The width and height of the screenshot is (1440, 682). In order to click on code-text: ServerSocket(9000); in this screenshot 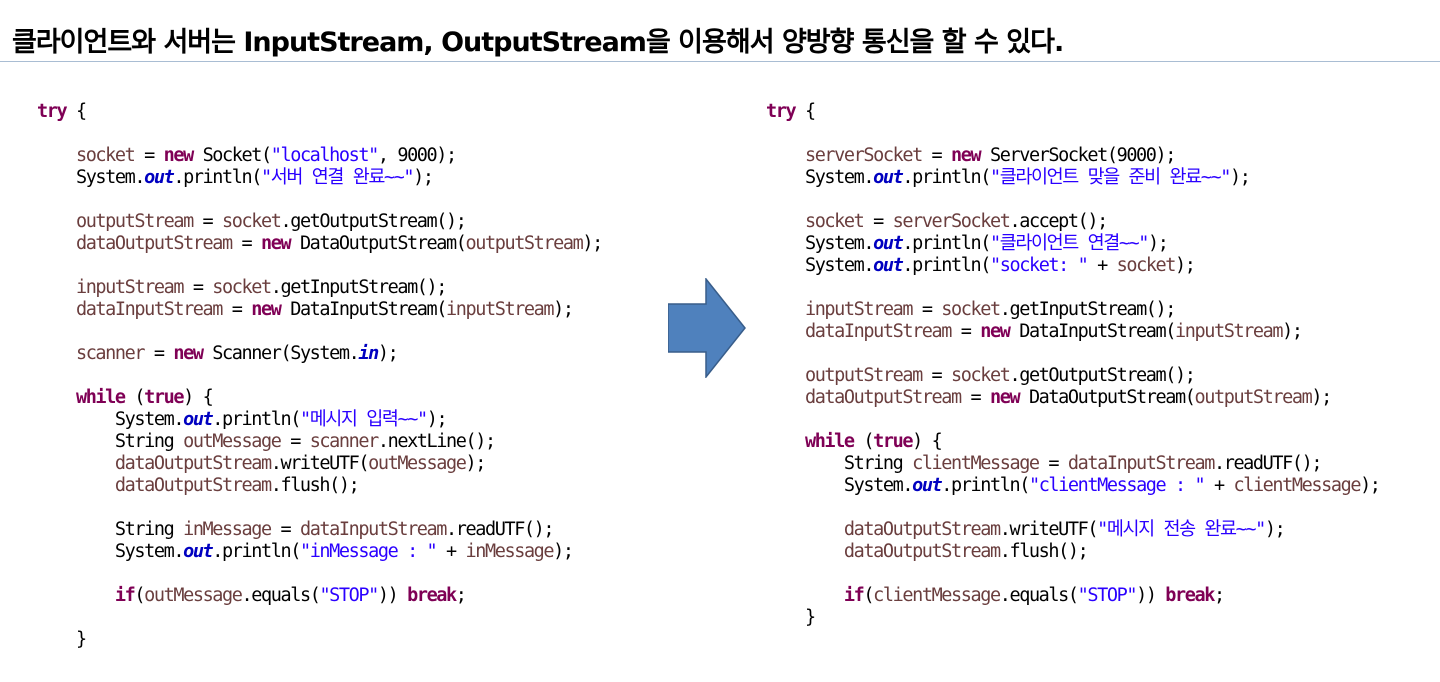, I will do `click(1078, 155)`.